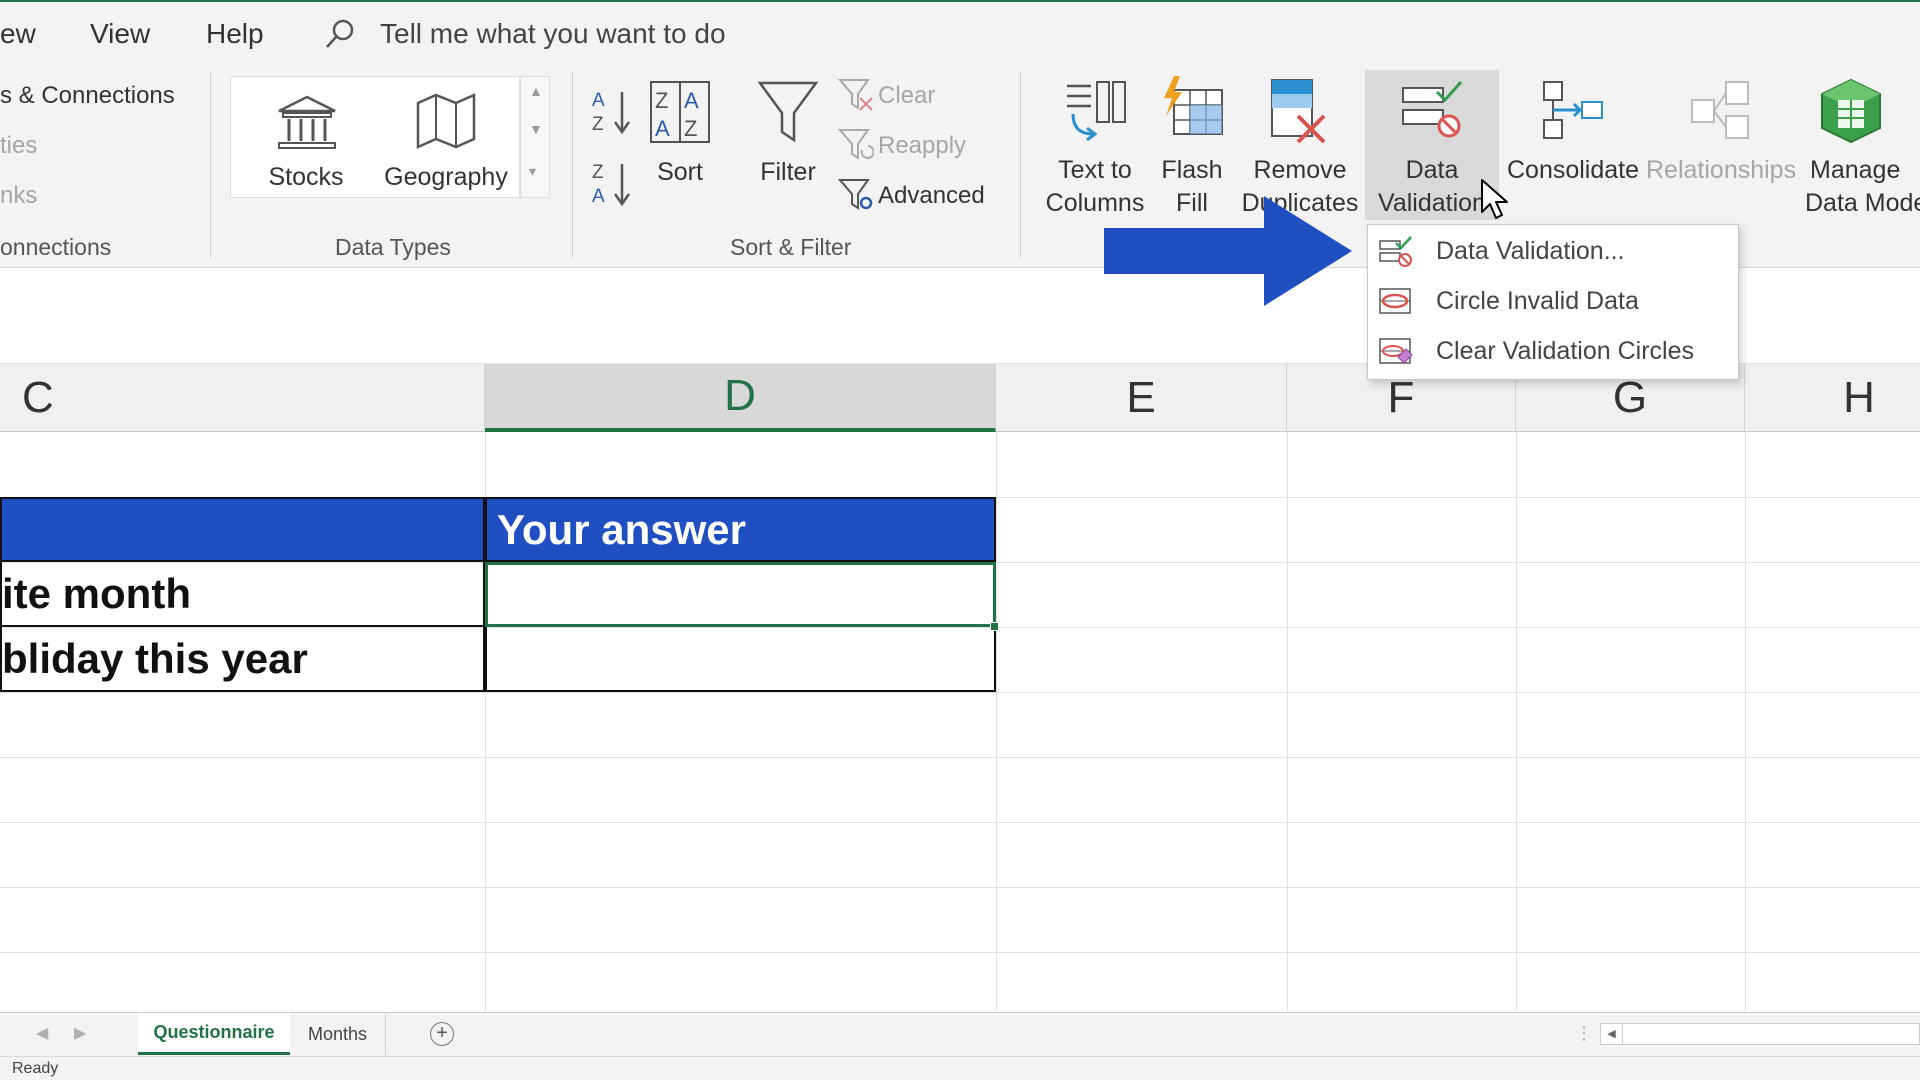 The image size is (1920, 1080). What do you see at coordinates (1432, 150) in the screenshot?
I see `data-validation-button: Data Validation` at bounding box center [1432, 150].